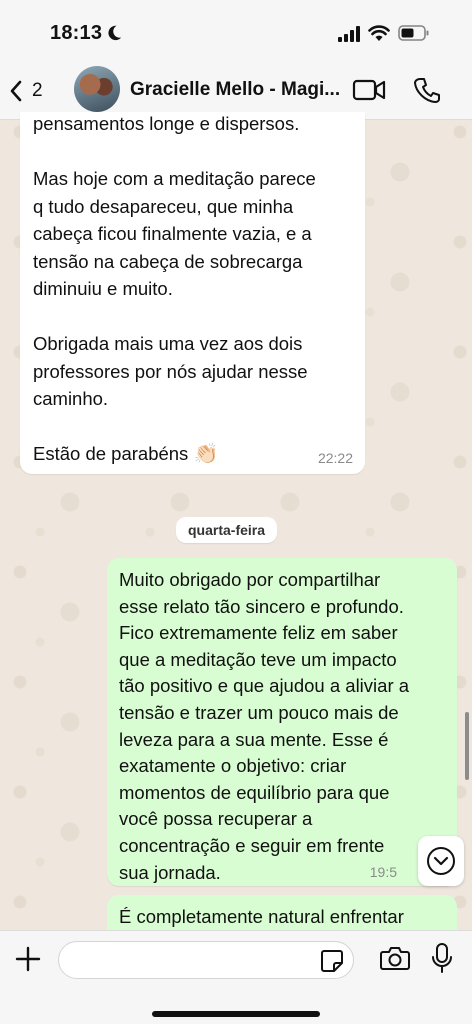  I want to click on battery-icon, so click(413, 33).